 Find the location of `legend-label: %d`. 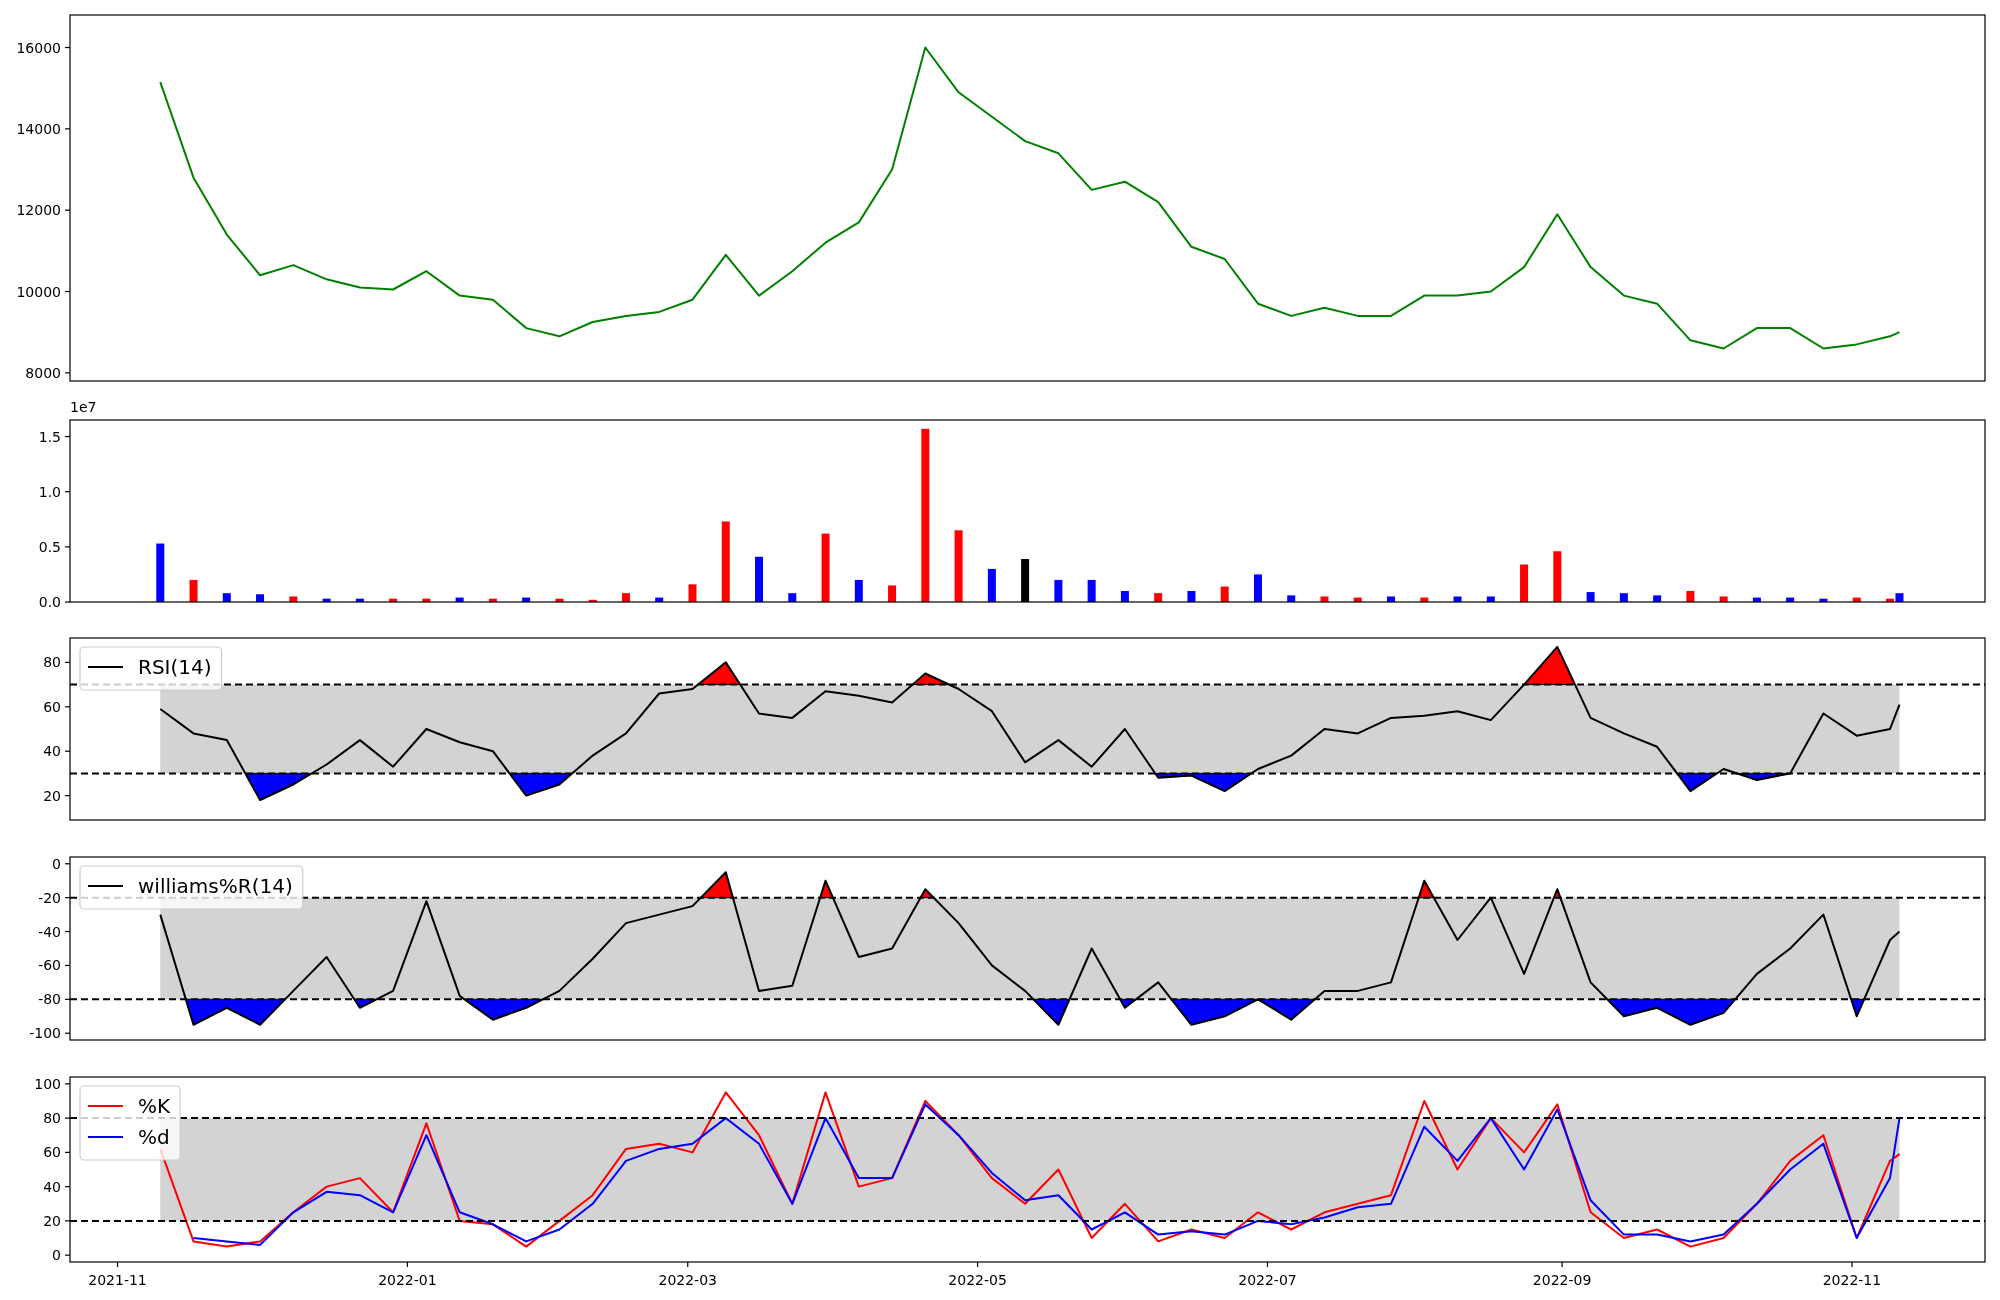

legend-label: %d is located at coordinates (154, 1137).